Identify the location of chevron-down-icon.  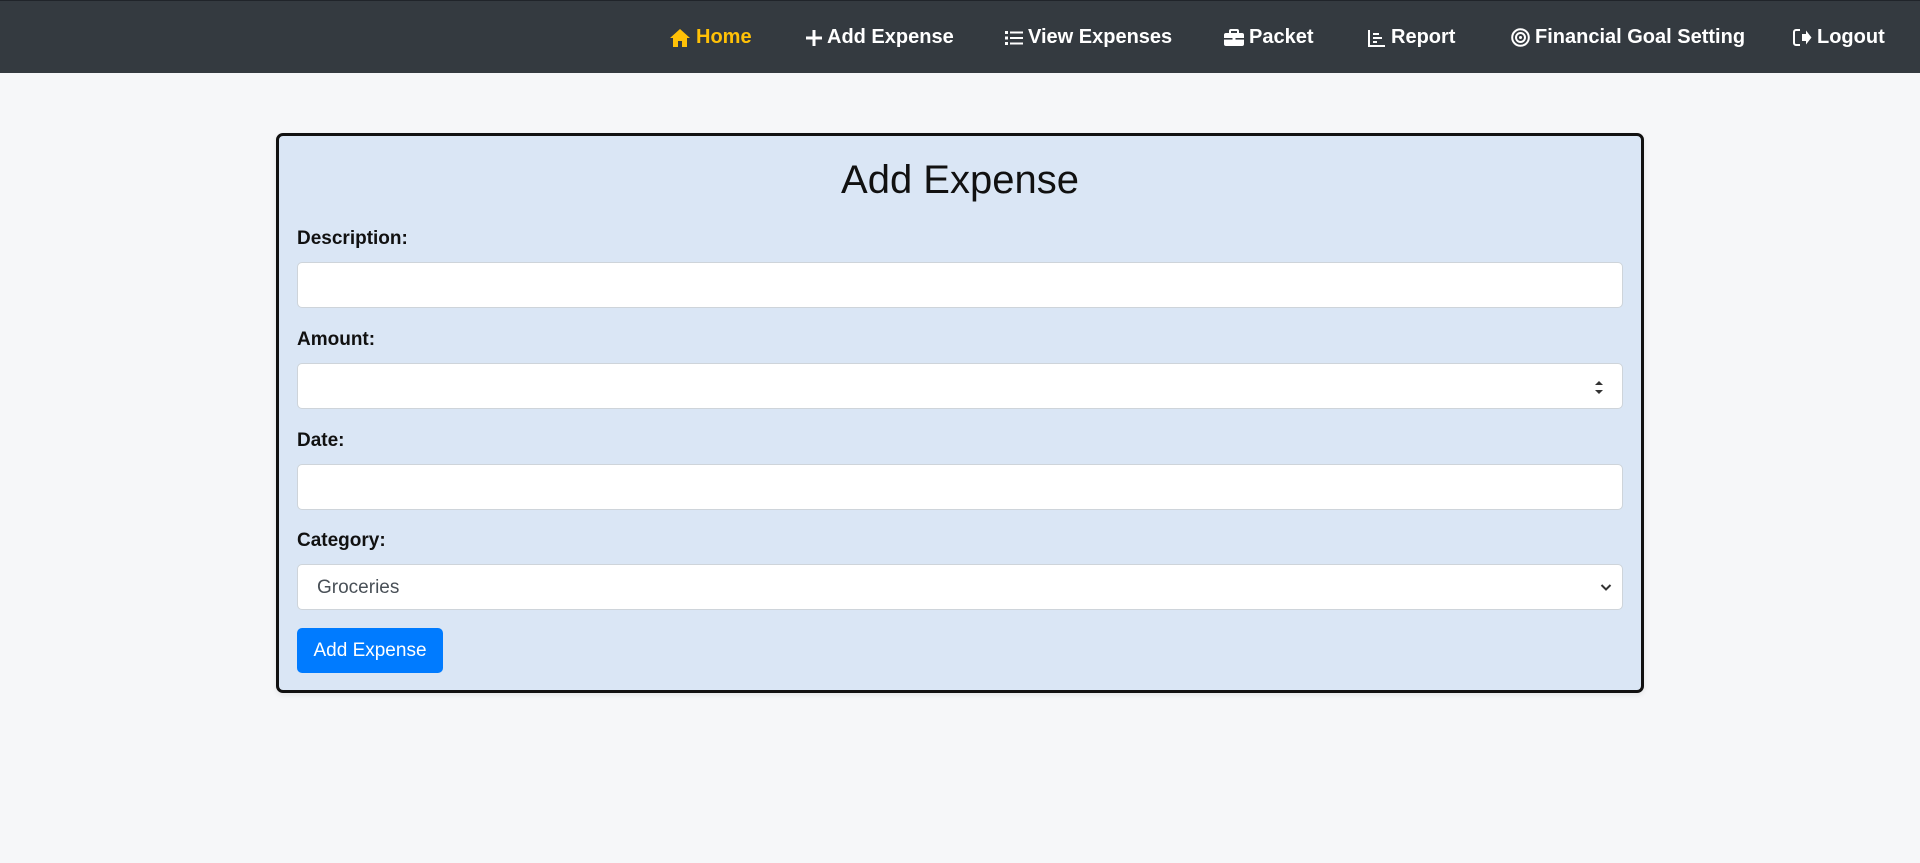
(1606, 587).